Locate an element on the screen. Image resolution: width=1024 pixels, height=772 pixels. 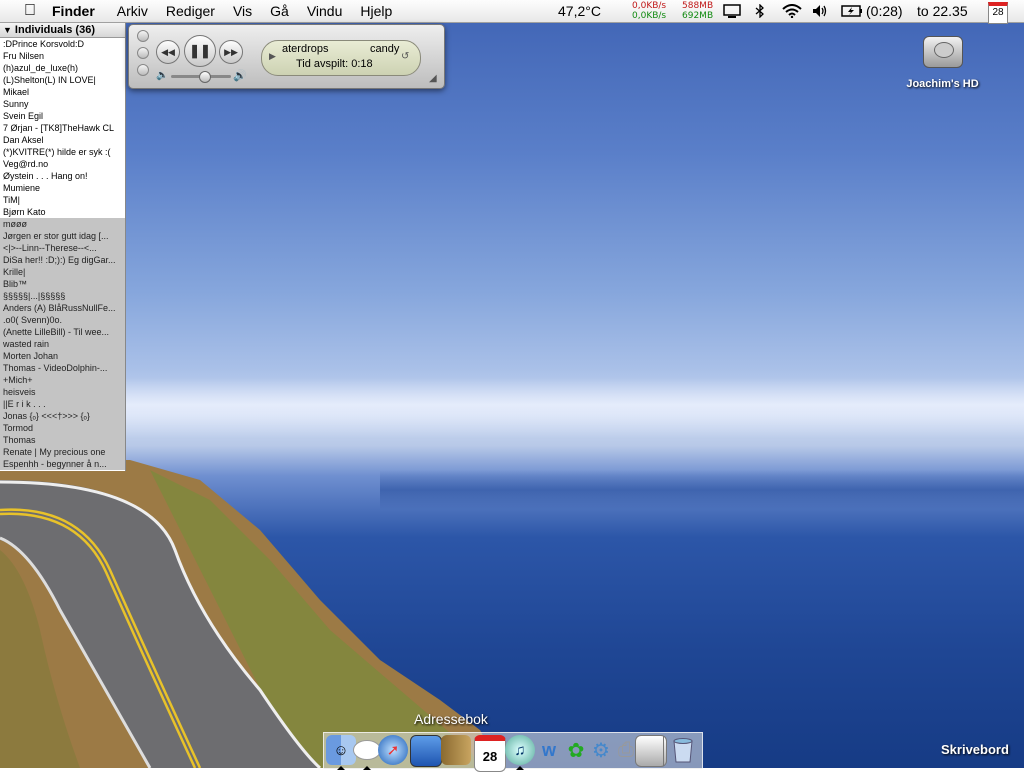
buddy-list-item: møøø is located at coordinates (62, 224).